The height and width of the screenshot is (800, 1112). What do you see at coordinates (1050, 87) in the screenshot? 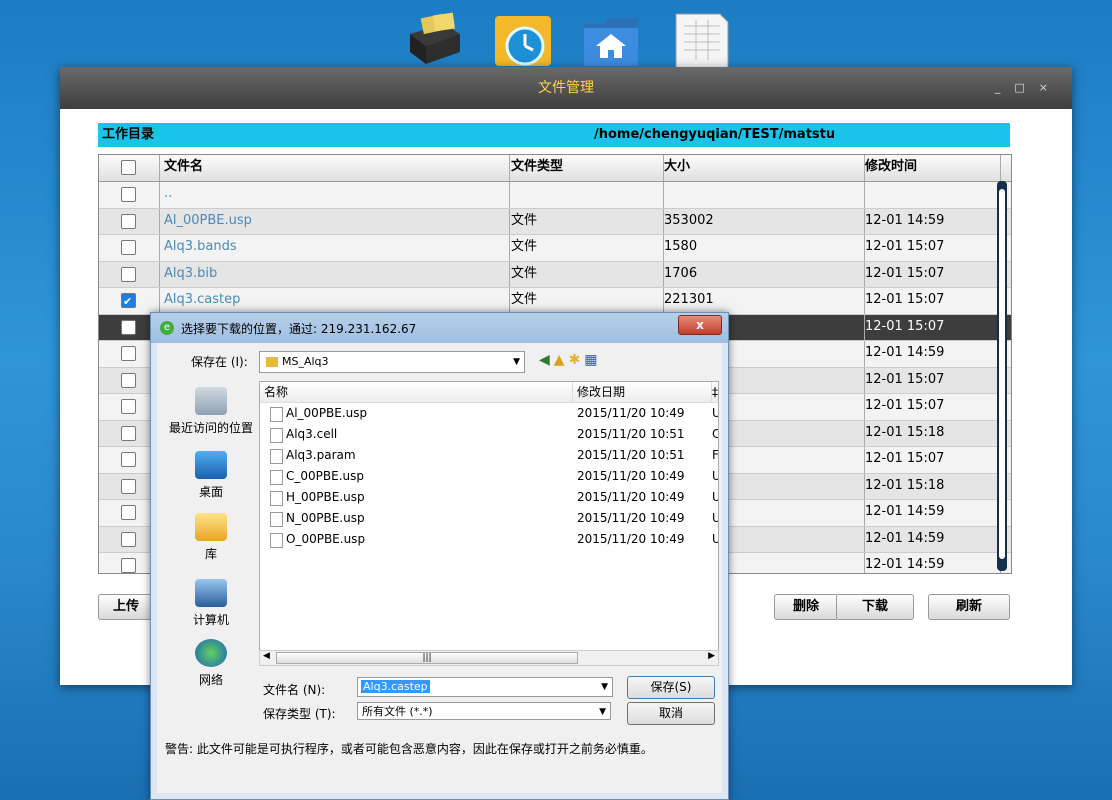
I see `close-icon: ×` at bounding box center [1050, 87].